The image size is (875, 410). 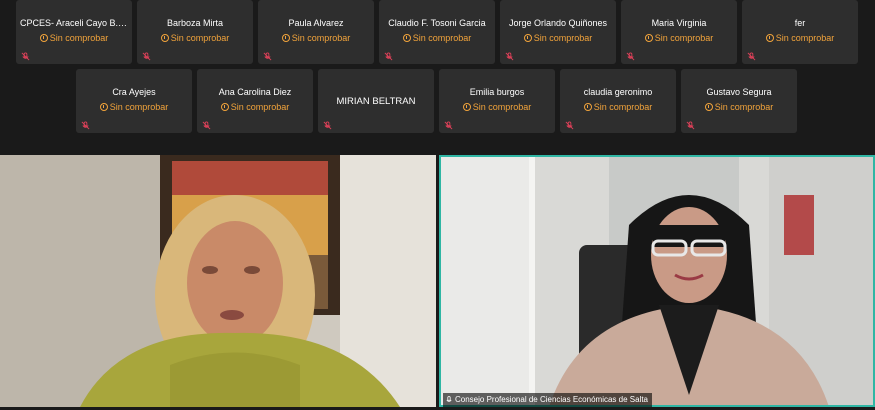 What do you see at coordinates (497, 92) in the screenshot?
I see `participant-name: Emilia burgos` at bounding box center [497, 92].